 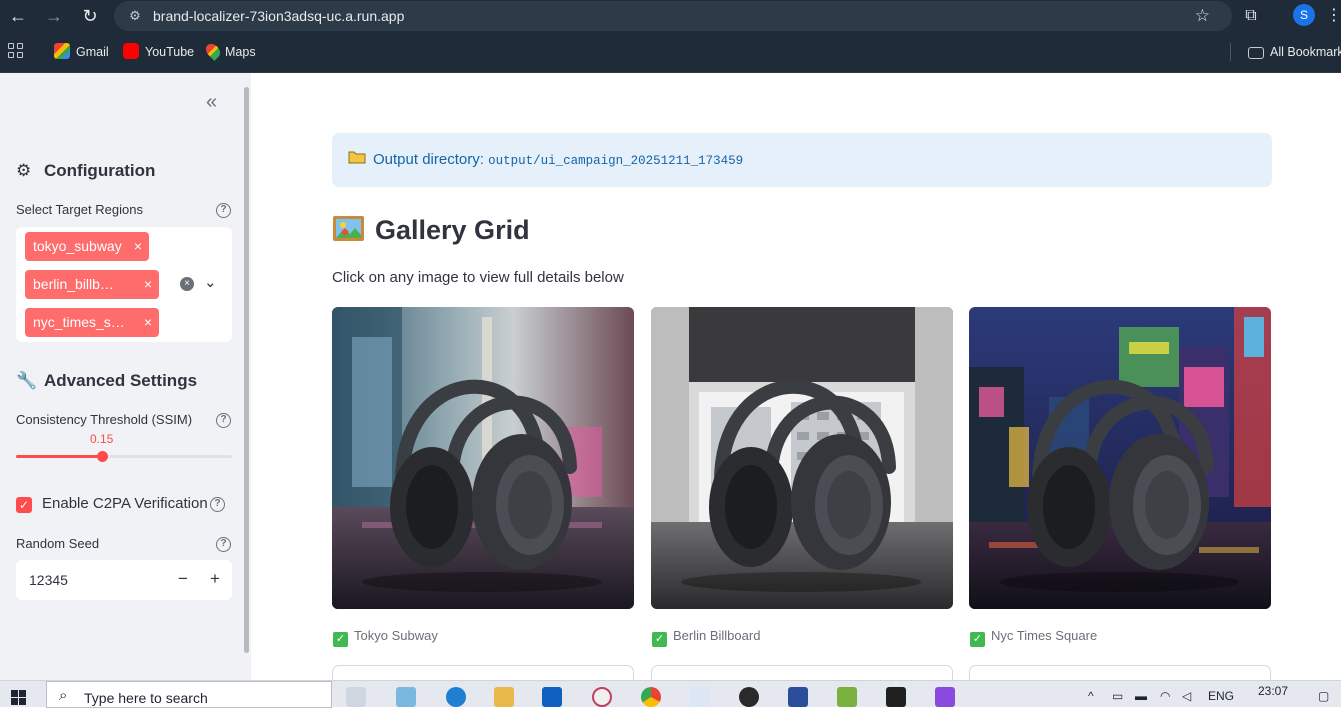 I want to click on wifi-icon: ◠, so click(x=1165, y=696).